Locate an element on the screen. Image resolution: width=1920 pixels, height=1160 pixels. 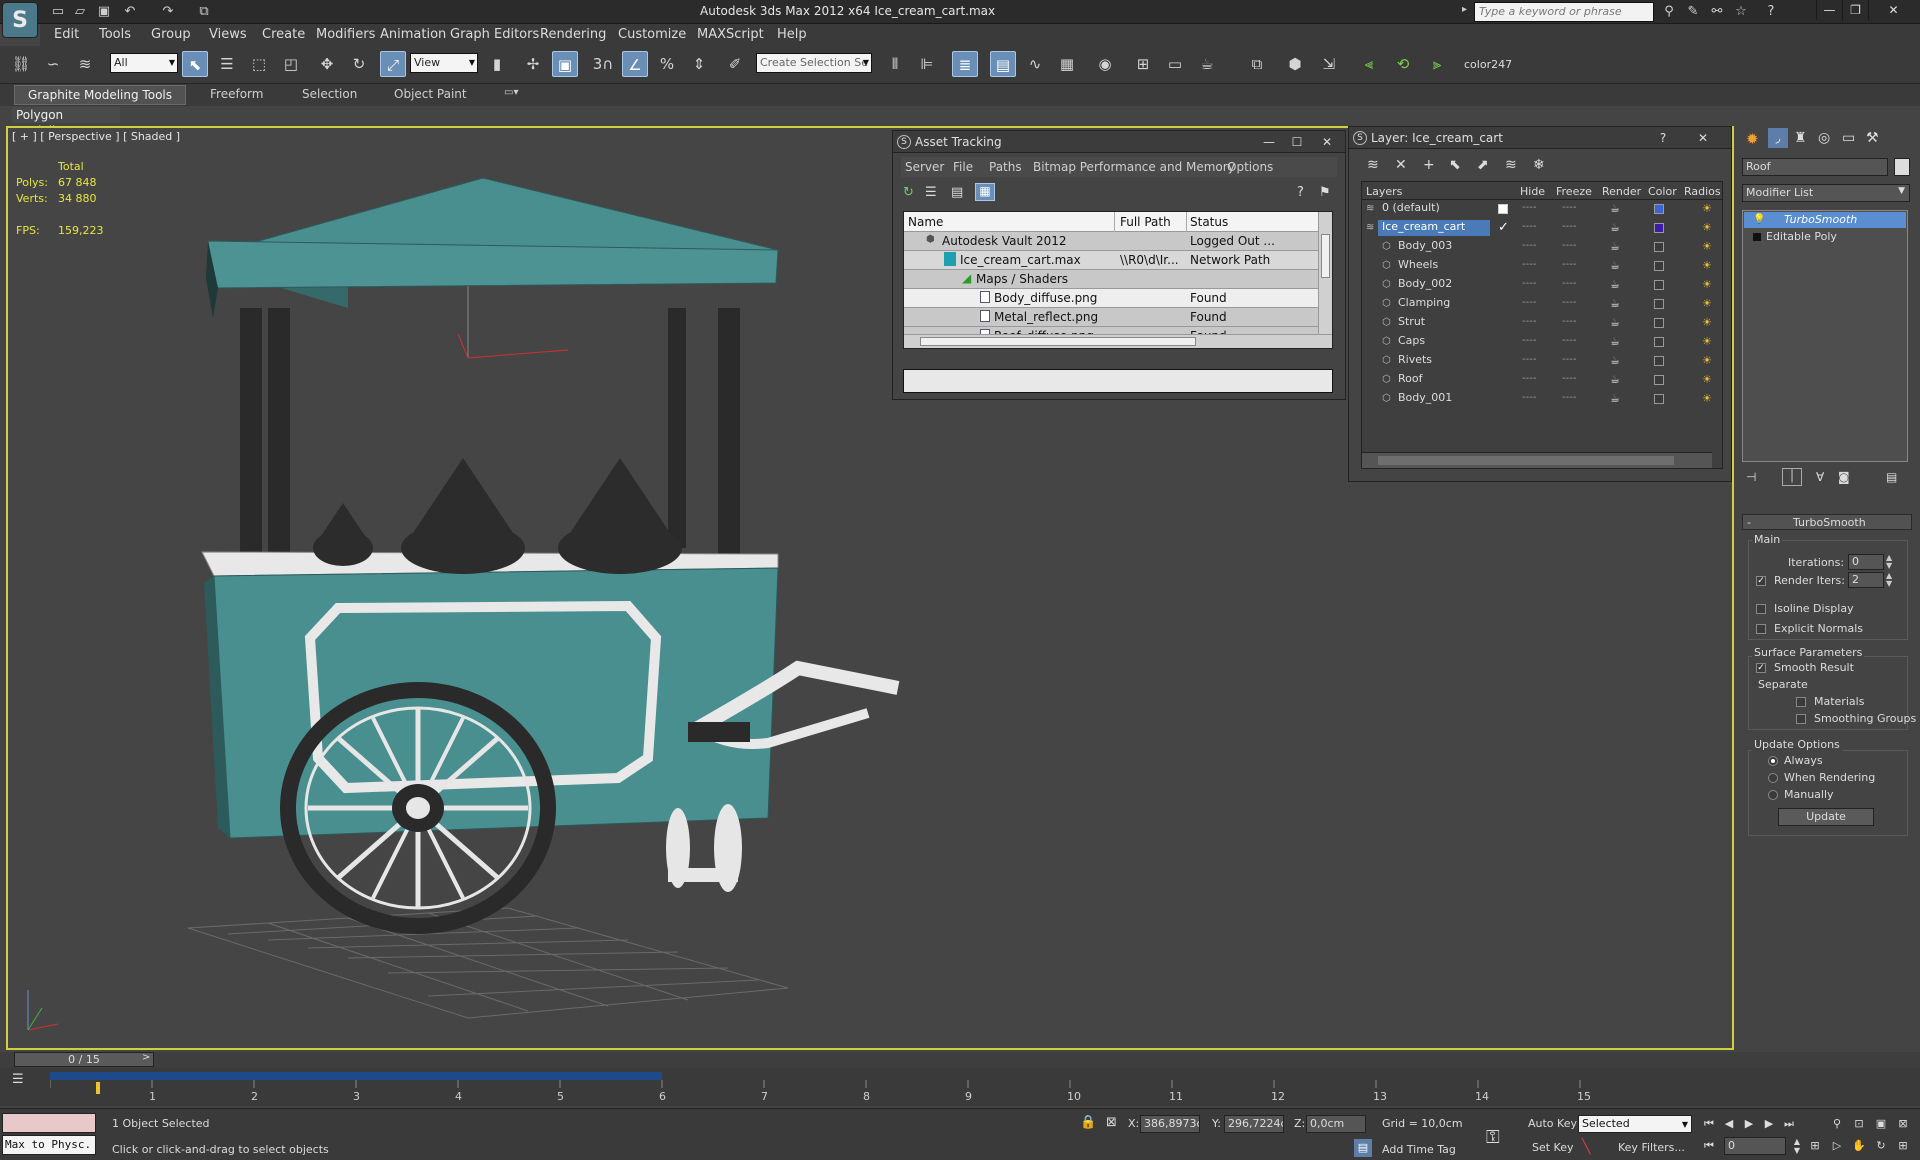
close-button: ✕ is located at coordinates (1893, 10).